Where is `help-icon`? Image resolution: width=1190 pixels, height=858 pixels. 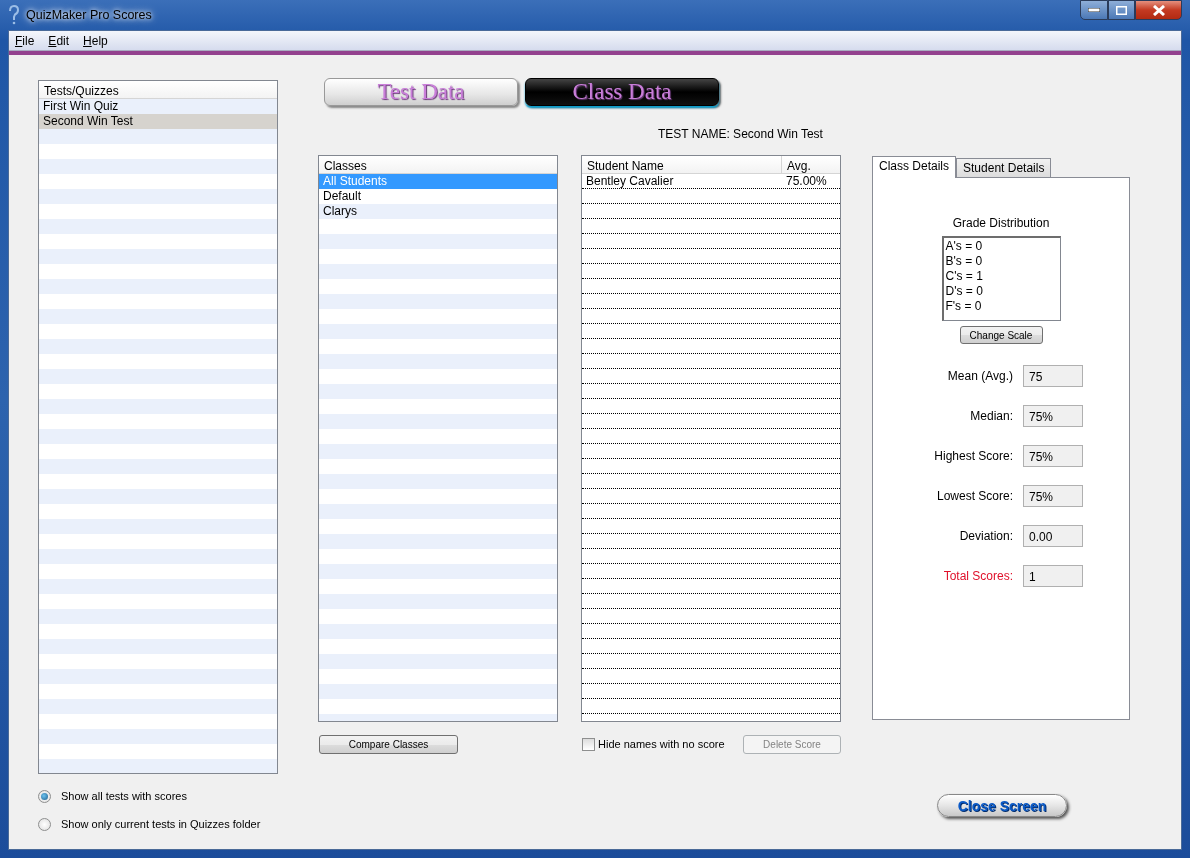 help-icon is located at coordinates (14, 15).